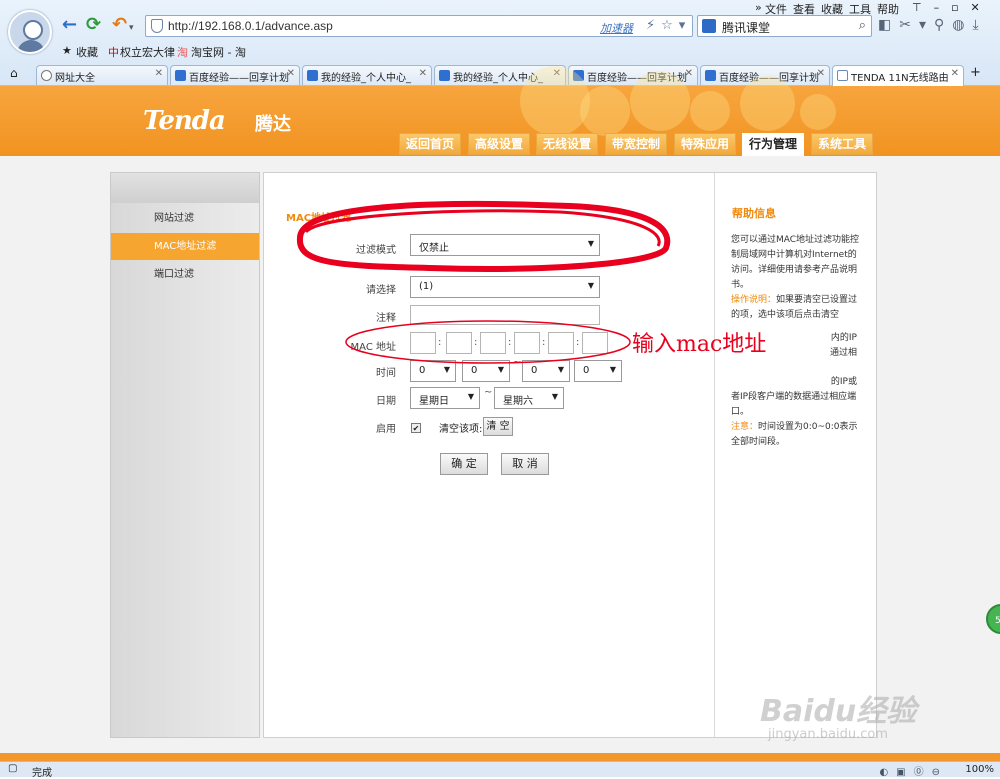 This screenshot has width=1000, height=779. What do you see at coordinates (419, 26) in the screenshot?
I see `address-bar: http://192.168.0.1/advance.asp 加速器 ⚡☆▾` at bounding box center [419, 26].